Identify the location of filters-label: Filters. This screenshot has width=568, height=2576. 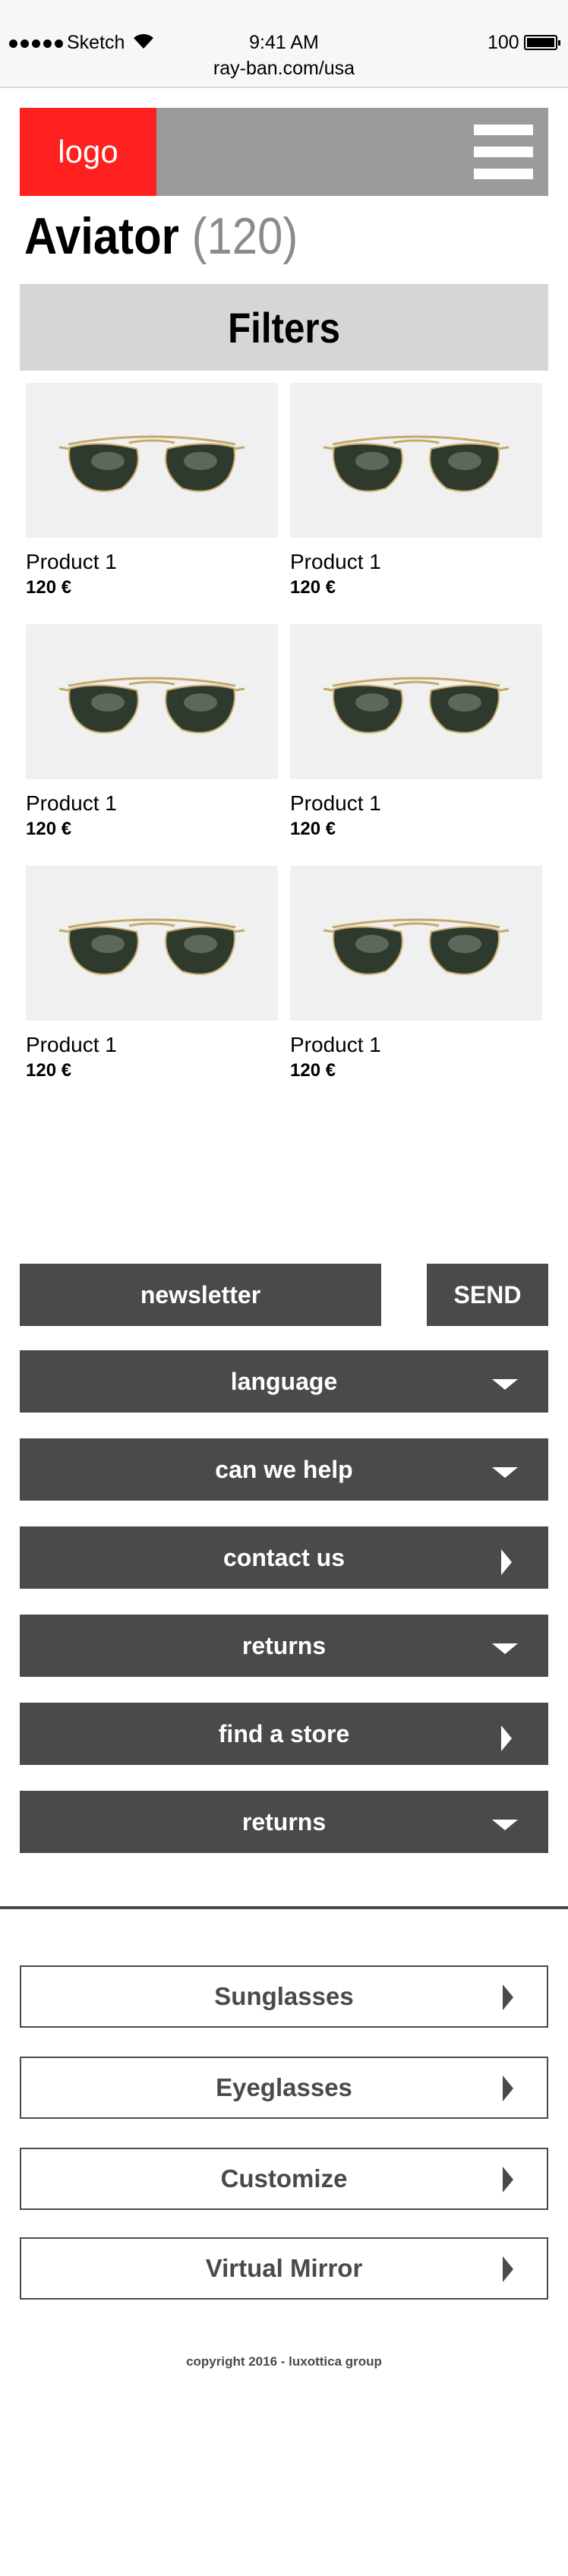
(284, 327).